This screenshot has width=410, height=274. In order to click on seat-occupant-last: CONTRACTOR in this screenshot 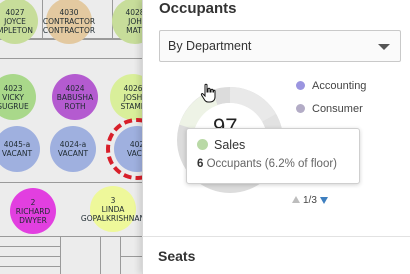, I will do `click(69, 30)`.